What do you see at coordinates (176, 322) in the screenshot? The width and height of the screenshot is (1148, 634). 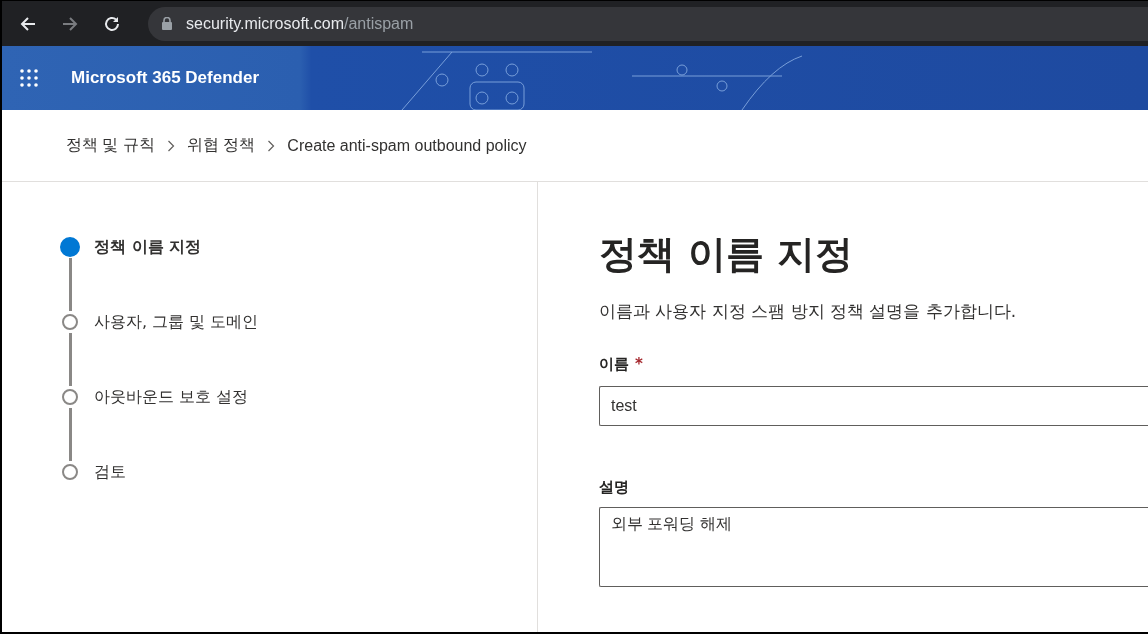 I see `step-label: 사용자, 그룹 및 도메인` at bounding box center [176, 322].